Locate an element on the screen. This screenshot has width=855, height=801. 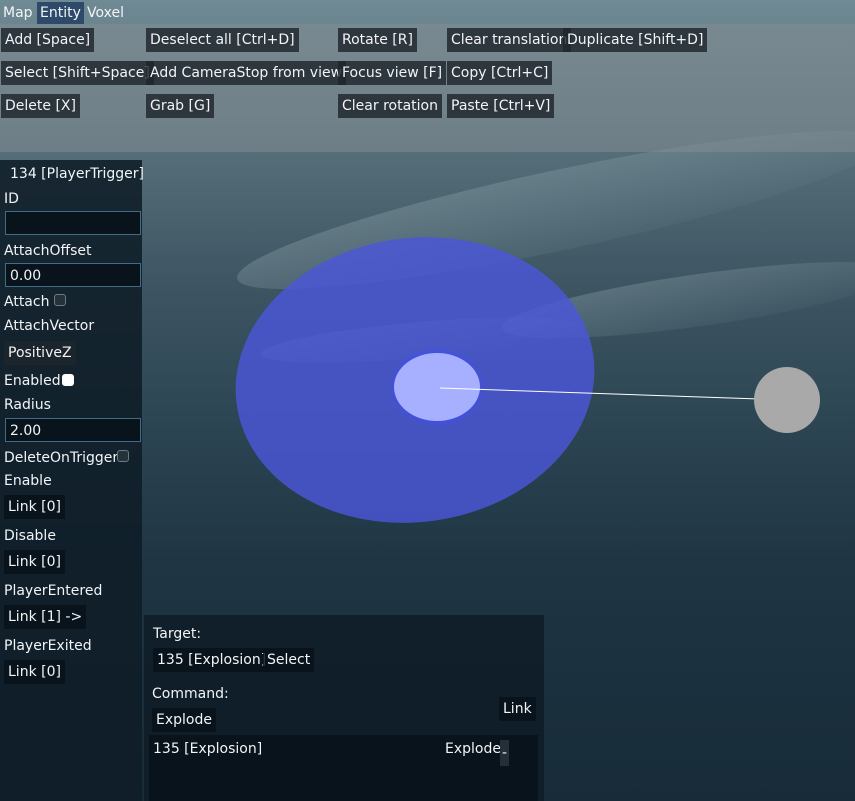
attach-offset-label: AttachOffset is located at coordinates (48, 251).